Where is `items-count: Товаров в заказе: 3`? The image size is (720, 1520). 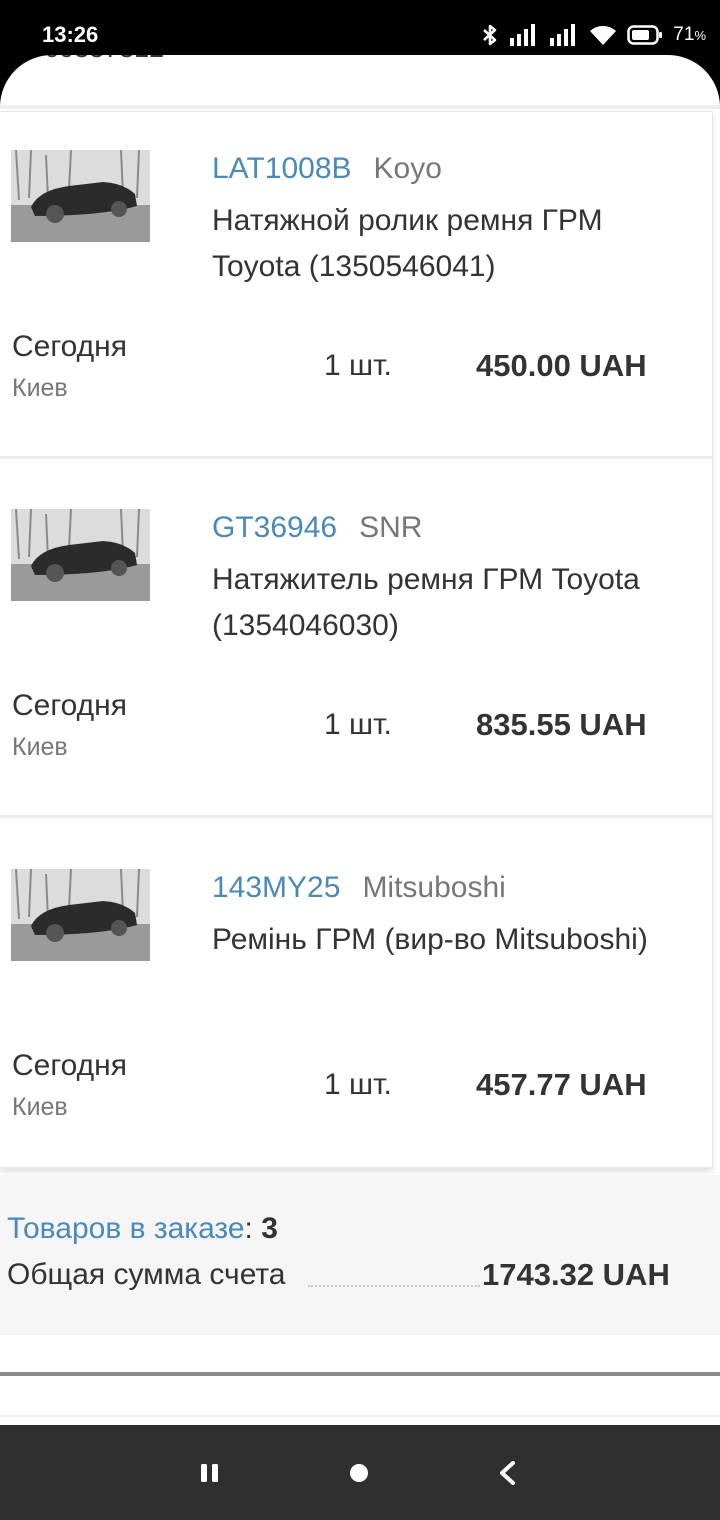 items-count: Товаров в заказе: 3 is located at coordinates (142, 1228).